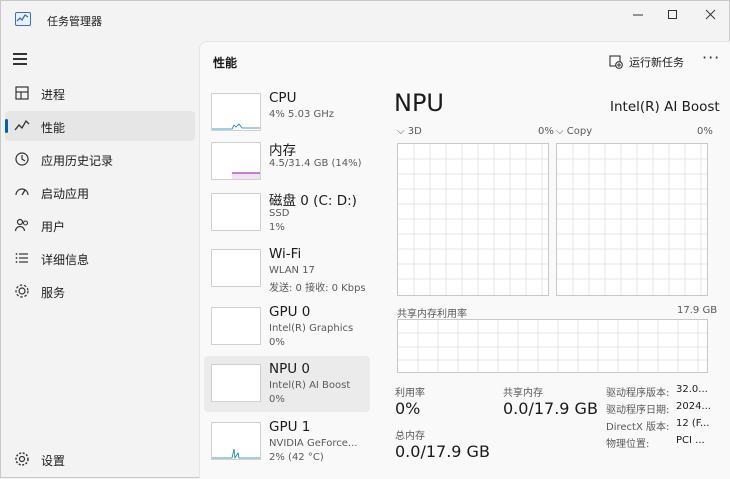 The image size is (730, 479). I want to click on maximize-button, so click(673, 15).